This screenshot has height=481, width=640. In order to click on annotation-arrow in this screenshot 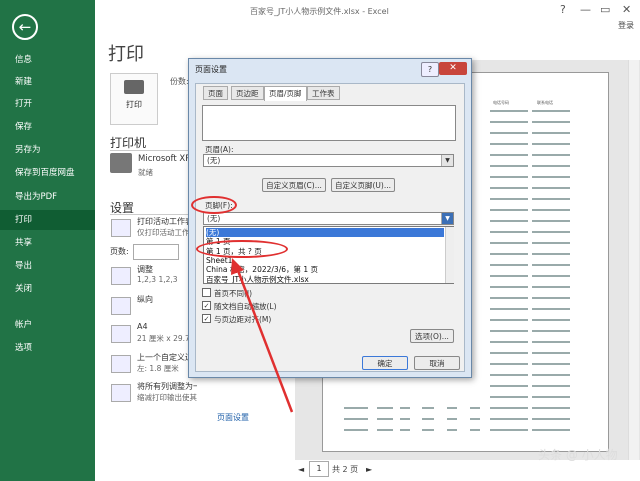, I will do `click(262, 335)`.